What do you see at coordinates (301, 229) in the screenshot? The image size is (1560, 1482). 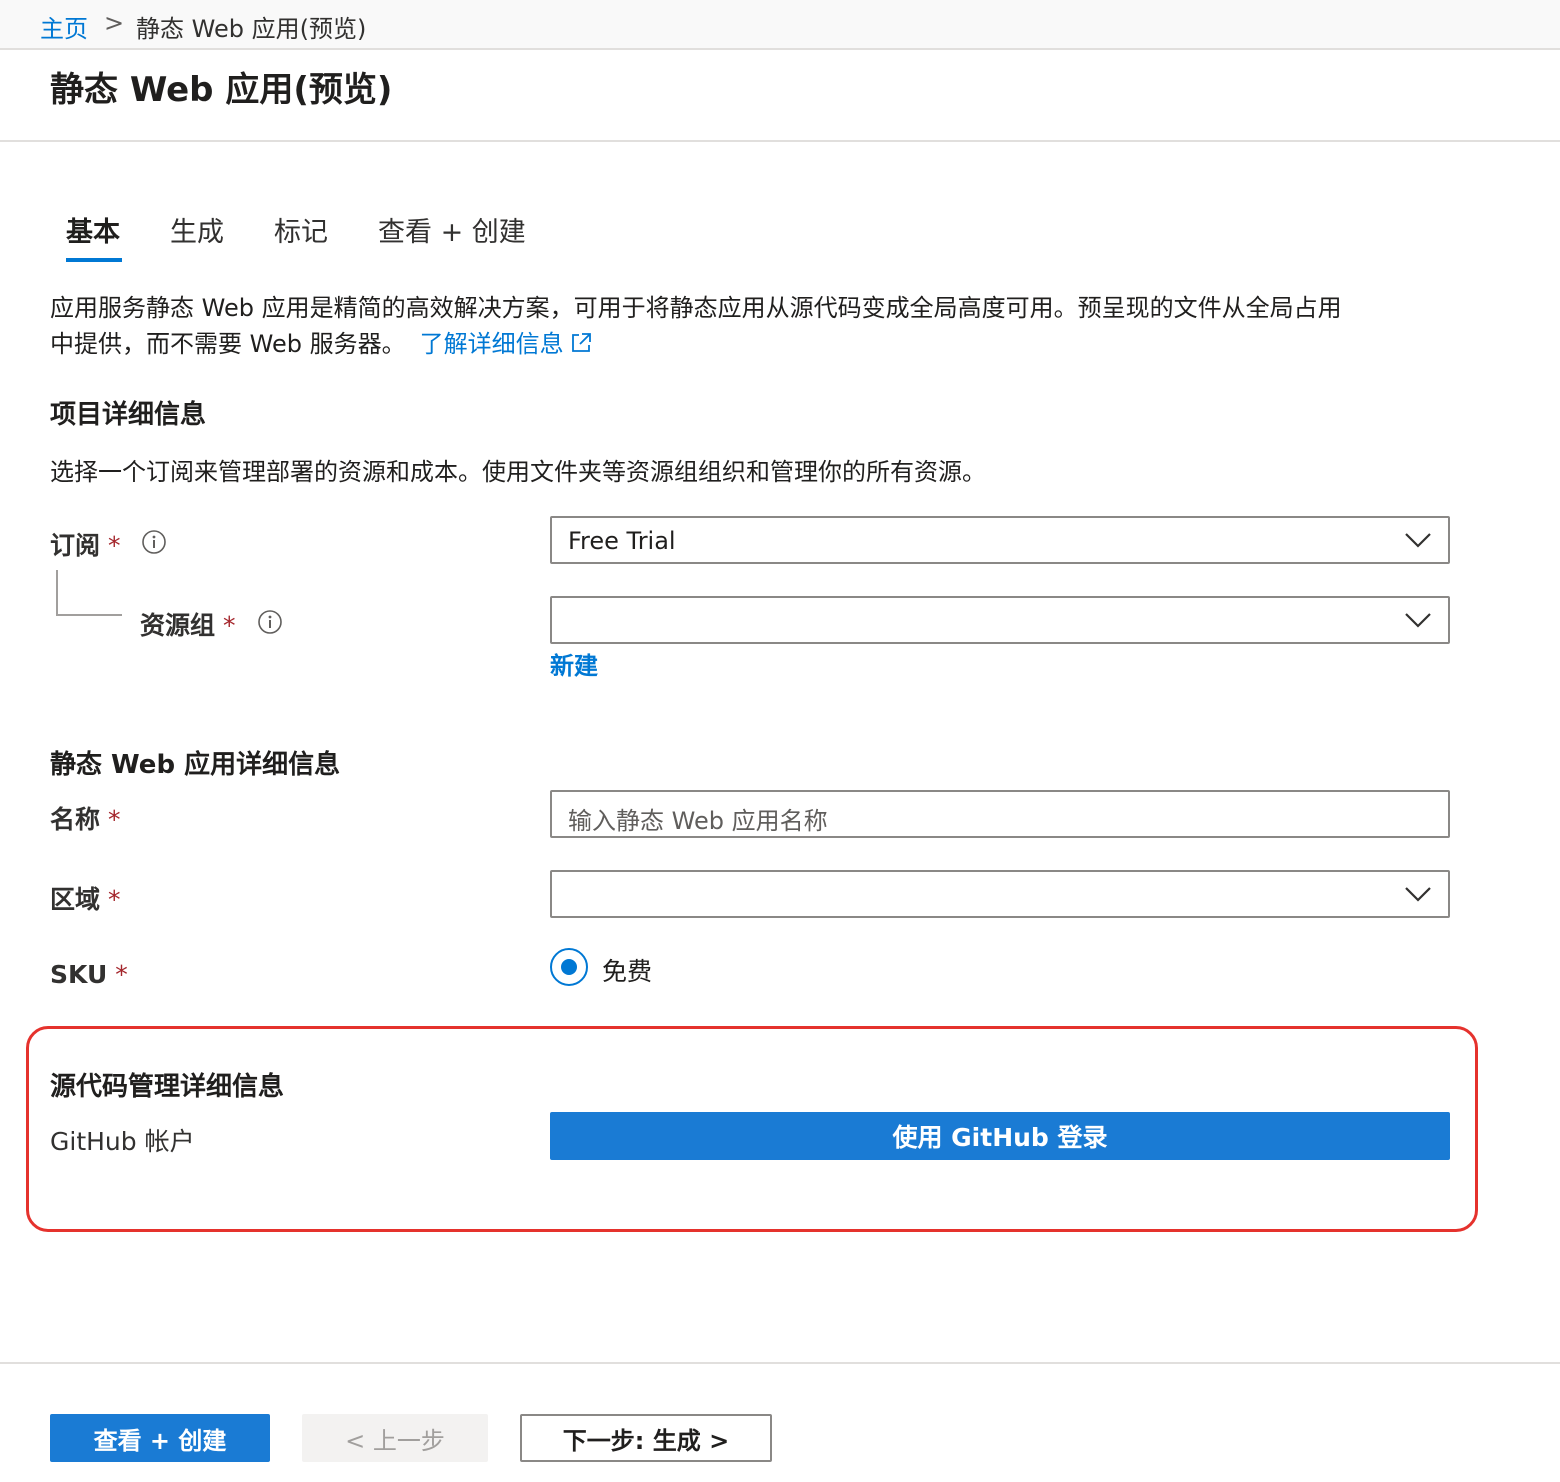 I see `tab-tags: 标记` at bounding box center [301, 229].